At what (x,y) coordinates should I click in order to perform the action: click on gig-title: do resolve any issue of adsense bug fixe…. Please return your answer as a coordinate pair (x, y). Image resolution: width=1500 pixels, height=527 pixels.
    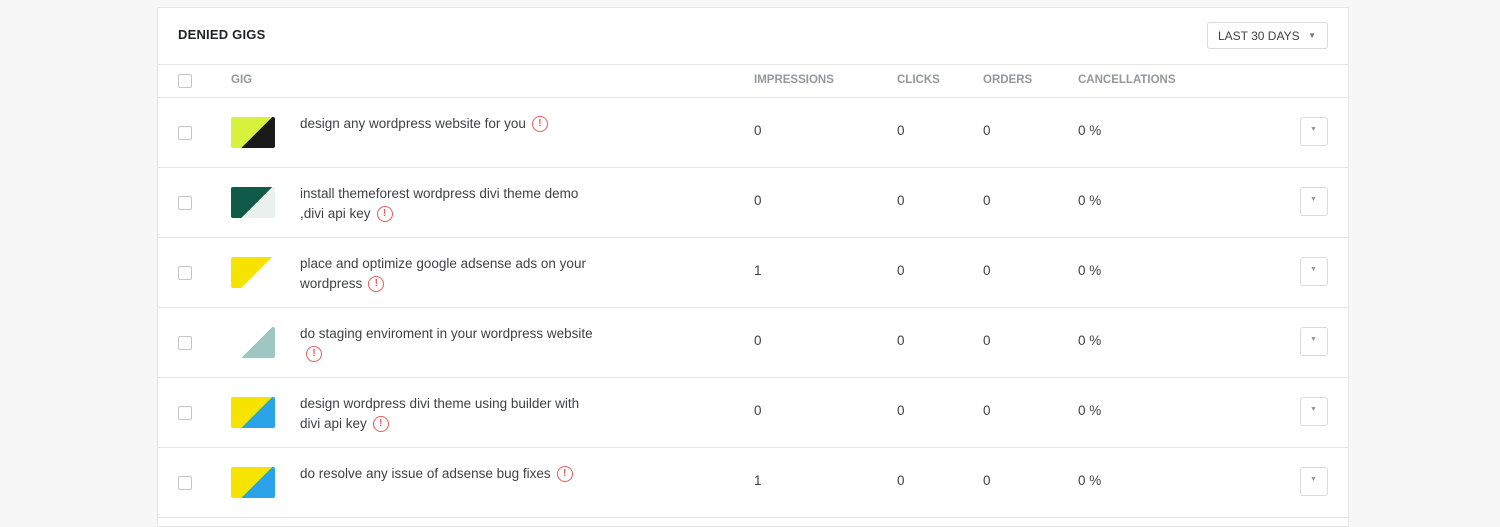
    Looking at the image, I should click on (425, 473).